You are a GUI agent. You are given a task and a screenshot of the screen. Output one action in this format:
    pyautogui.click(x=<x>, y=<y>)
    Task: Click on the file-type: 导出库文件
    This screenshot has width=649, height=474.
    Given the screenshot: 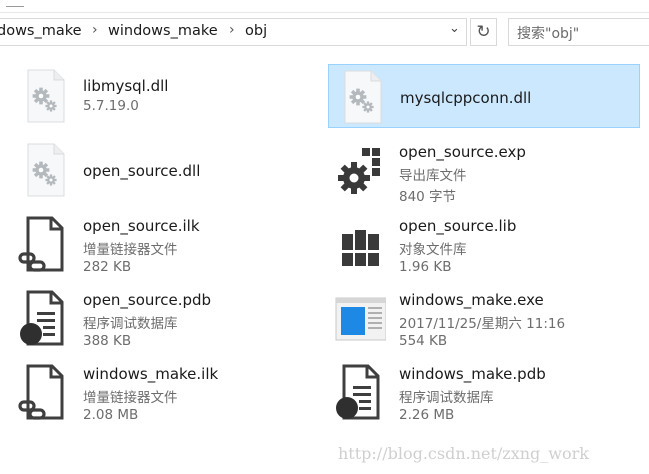 What is the action you would take?
    pyautogui.click(x=433, y=176)
    